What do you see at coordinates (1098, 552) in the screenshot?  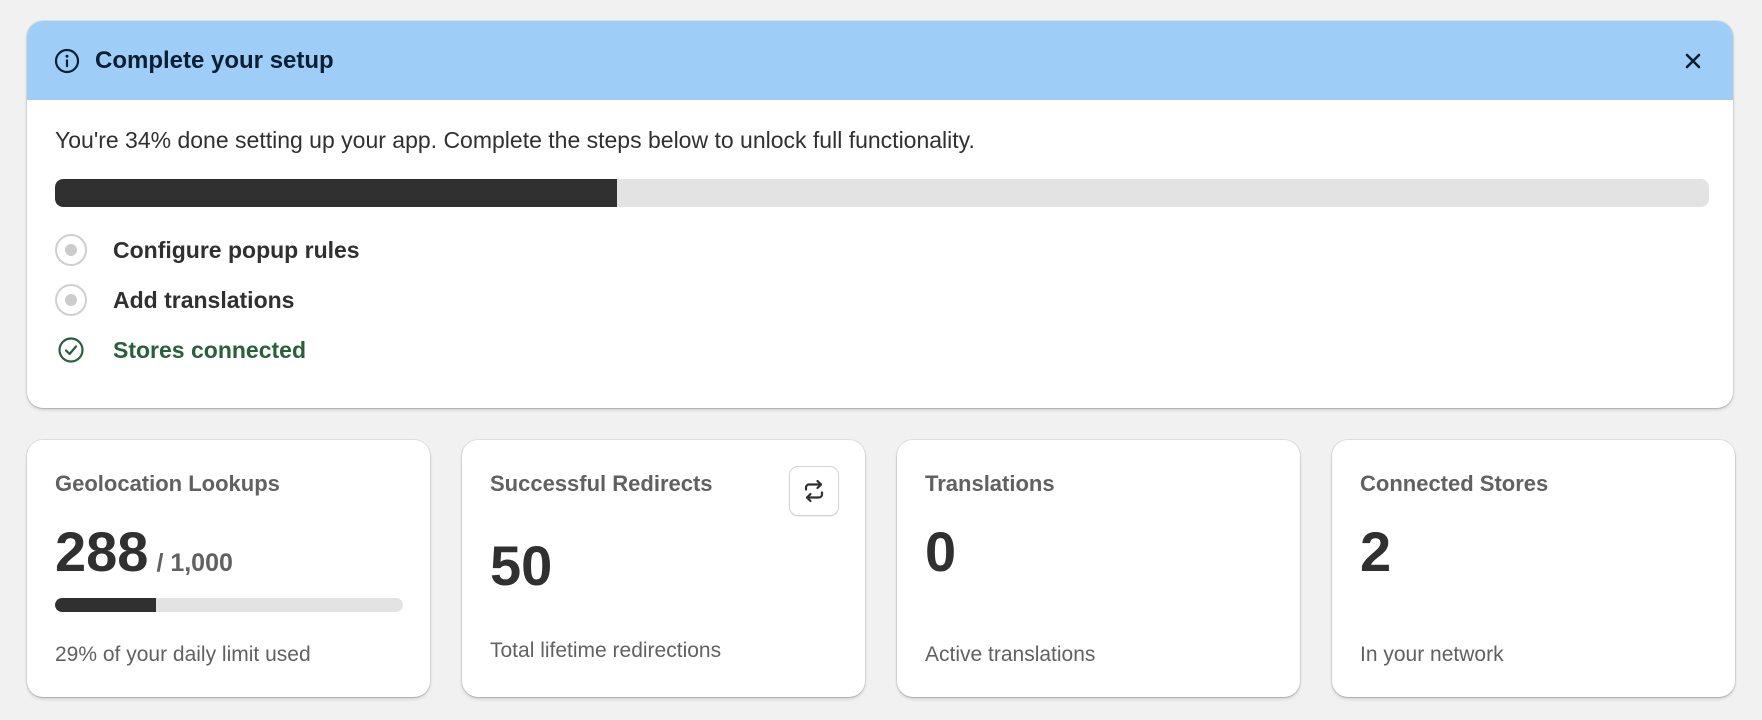 I see `stat-value-row: 0` at bounding box center [1098, 552].